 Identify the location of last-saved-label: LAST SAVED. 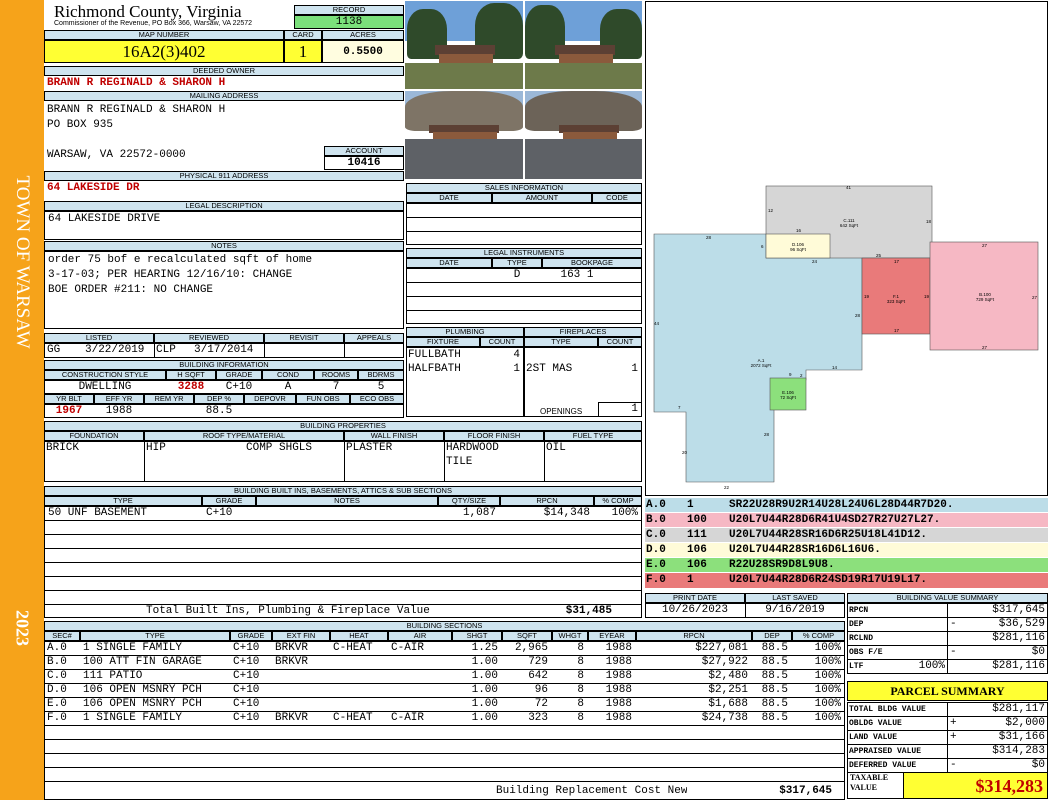
(795, 598).